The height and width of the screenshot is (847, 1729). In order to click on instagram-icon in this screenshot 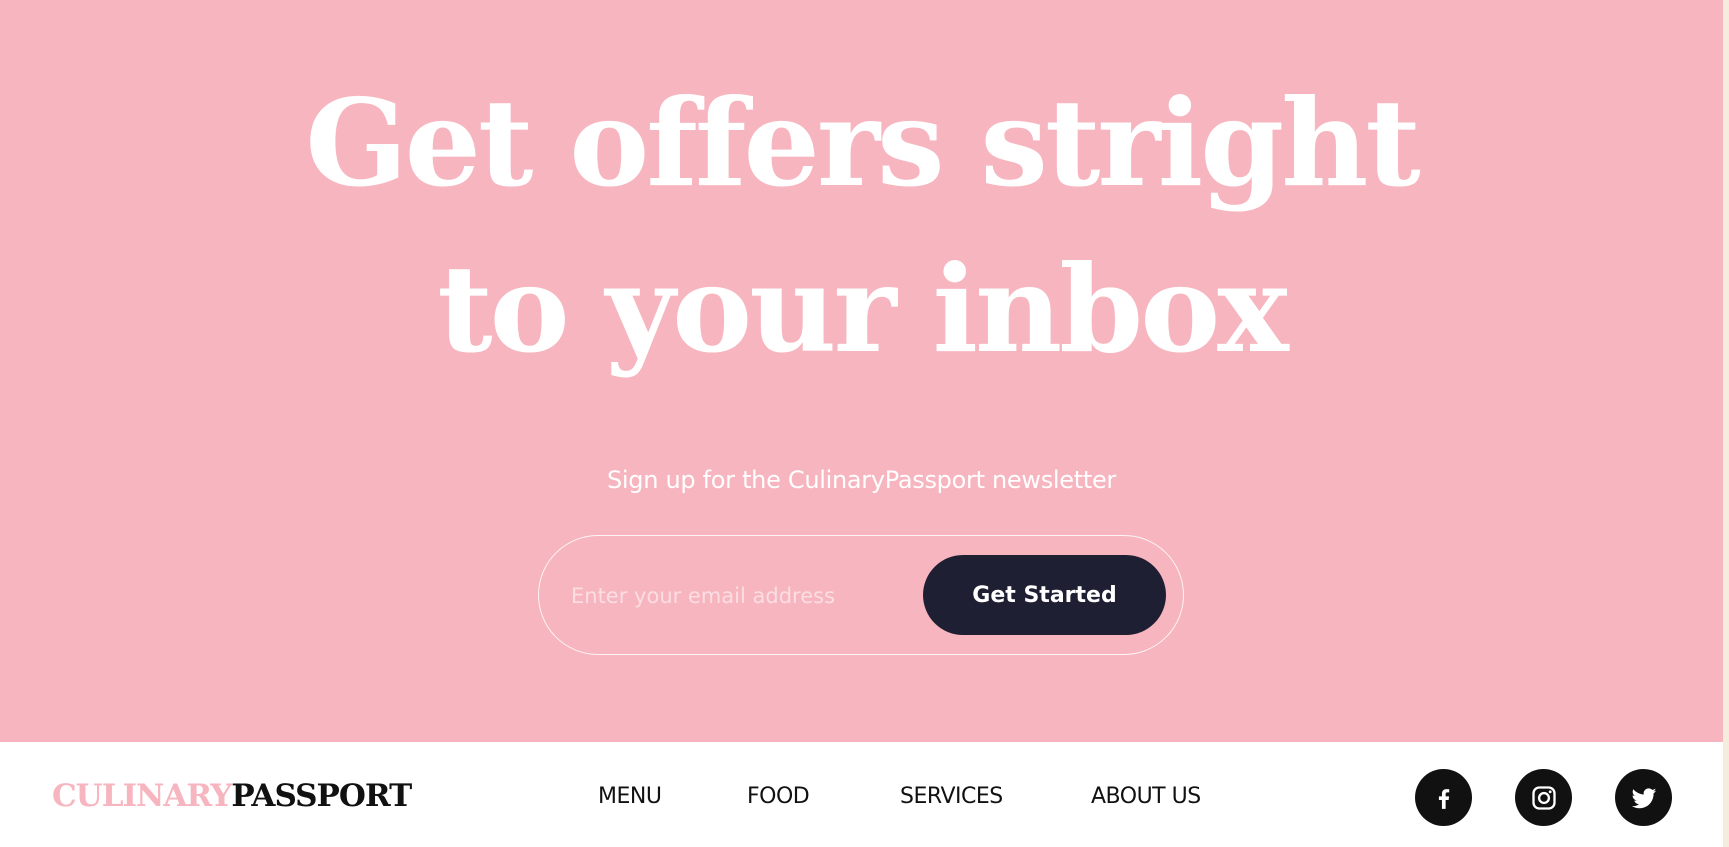, I will do `click(1543, 797)`.